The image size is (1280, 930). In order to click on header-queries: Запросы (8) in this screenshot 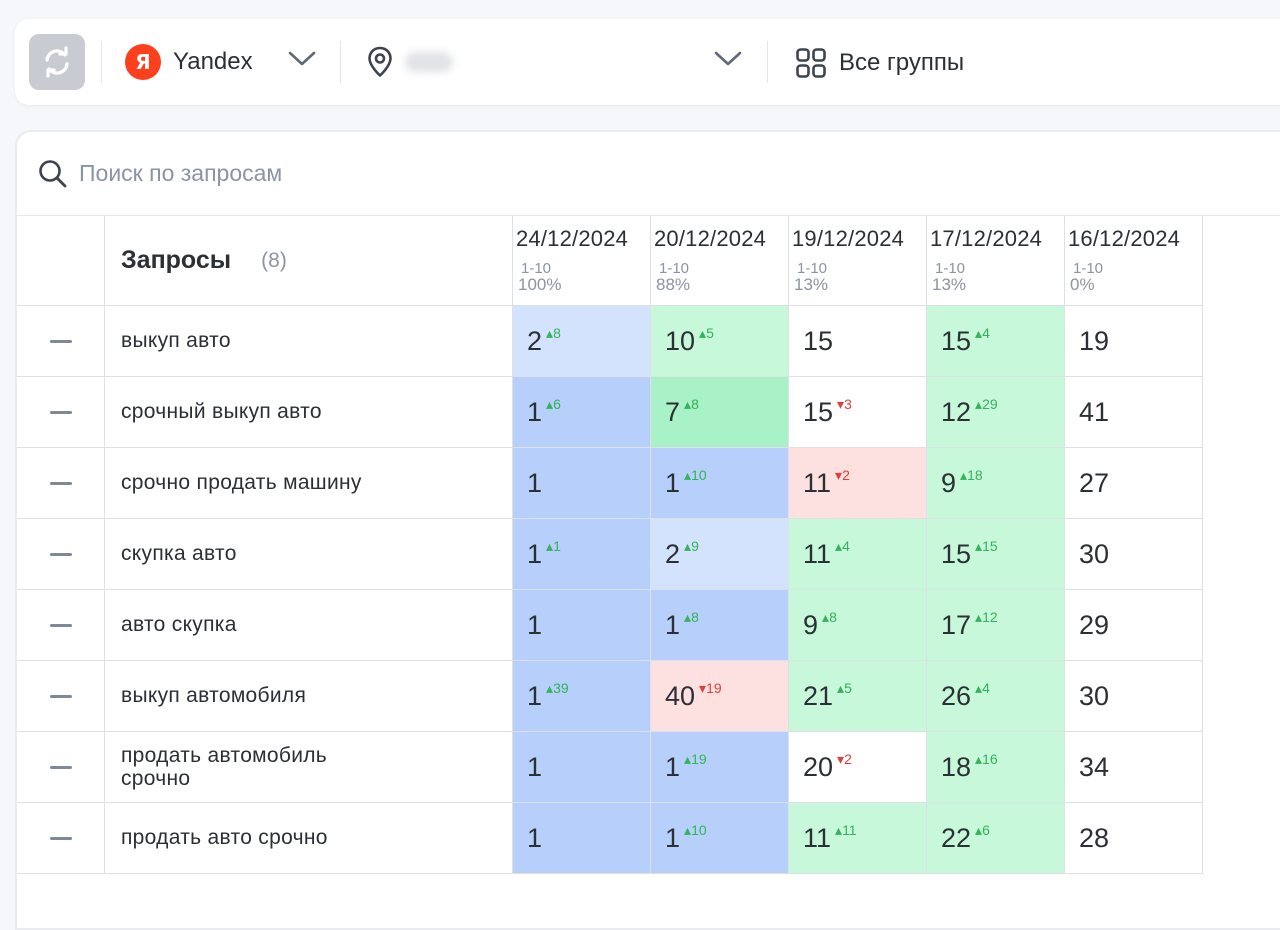, I will do `click(309, 261)`.